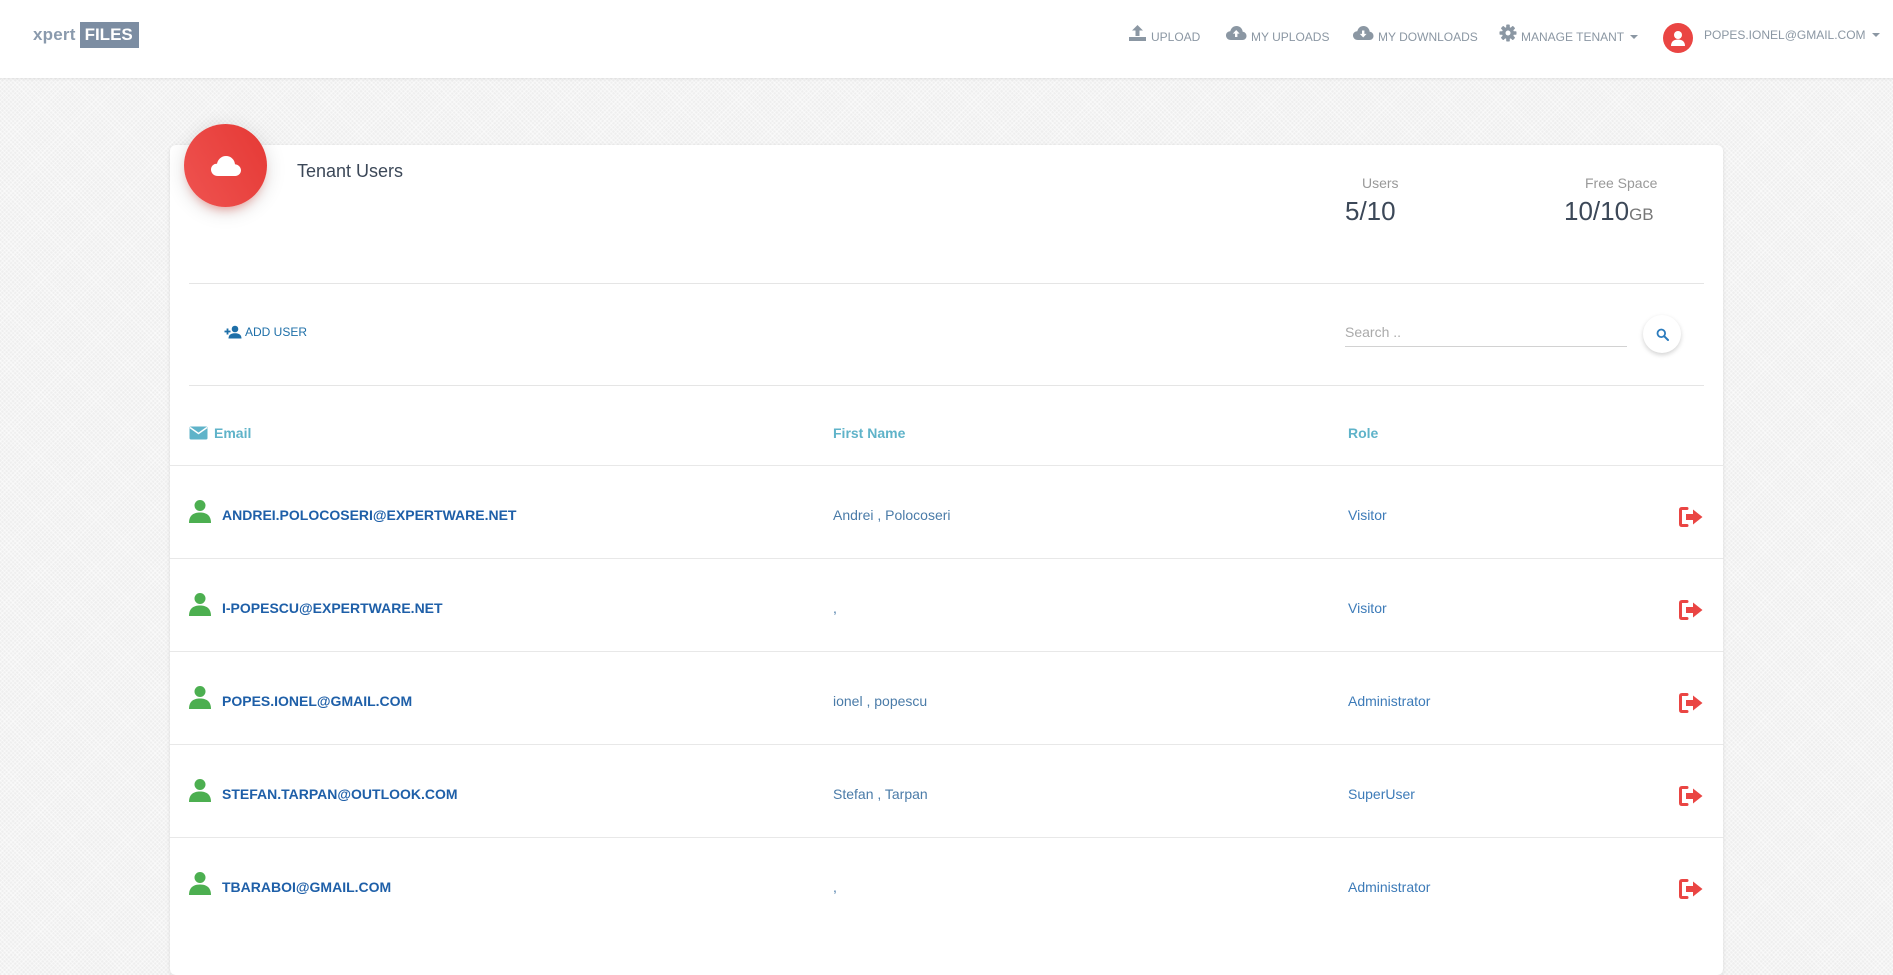 This screenshot has height=975, width=1893. What do you see at coordinates (1641, 214) in the screenshot?
I see `free-space-unit: GB` at bounding box center [1641, 214].